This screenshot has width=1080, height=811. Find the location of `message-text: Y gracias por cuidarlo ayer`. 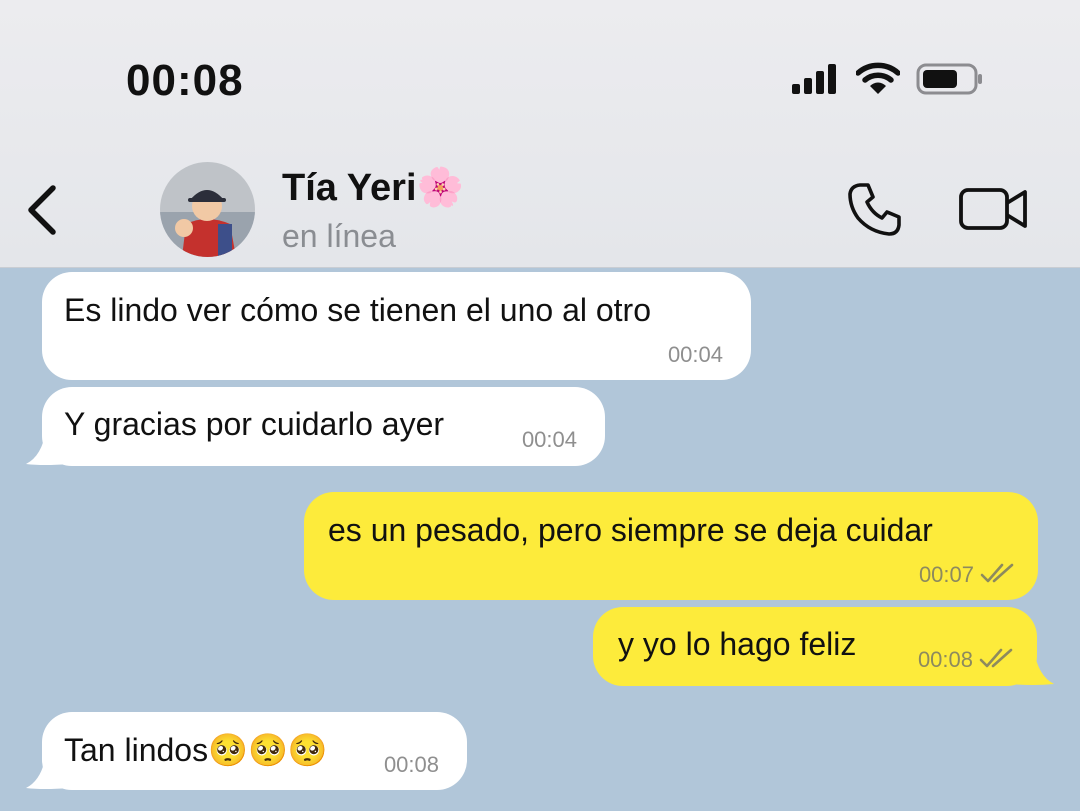

message-text: Y gracias por cuidarlo ayer is located at coordinates (254, 424).